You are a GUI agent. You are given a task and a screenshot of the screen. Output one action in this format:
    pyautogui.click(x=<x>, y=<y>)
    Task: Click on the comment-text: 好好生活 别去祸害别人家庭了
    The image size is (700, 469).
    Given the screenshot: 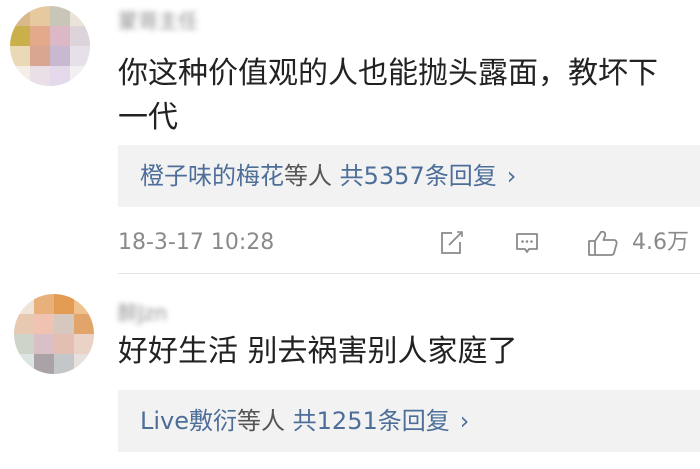 What is the action you would take?
    pyautogui.click(x=318, y=351)
    